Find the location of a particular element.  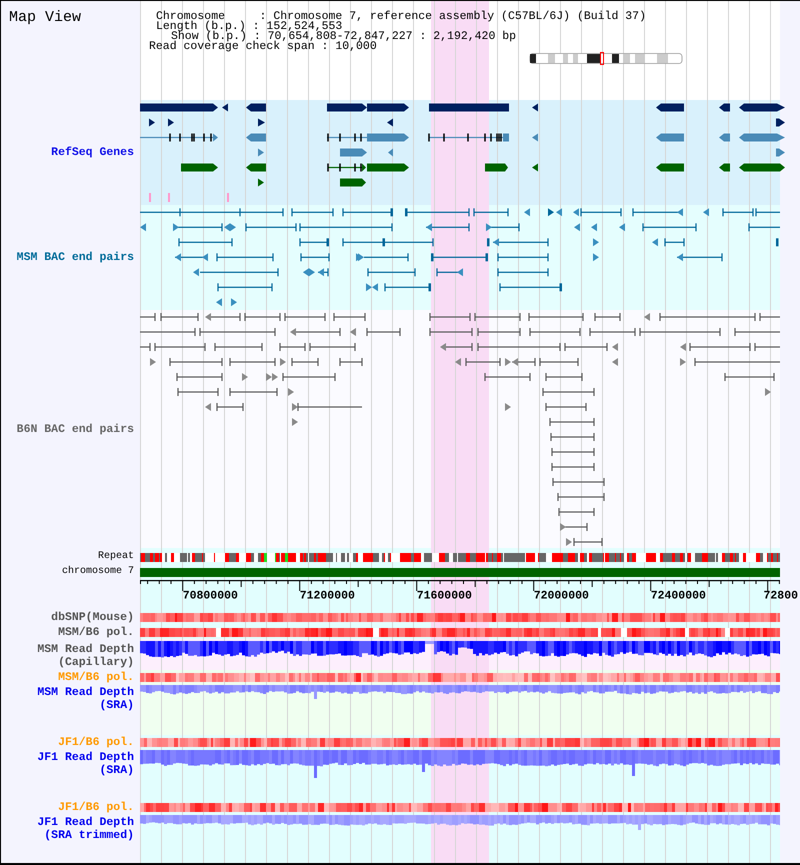

axis-tick-label: 72800 is located at coordinates (781, 596).